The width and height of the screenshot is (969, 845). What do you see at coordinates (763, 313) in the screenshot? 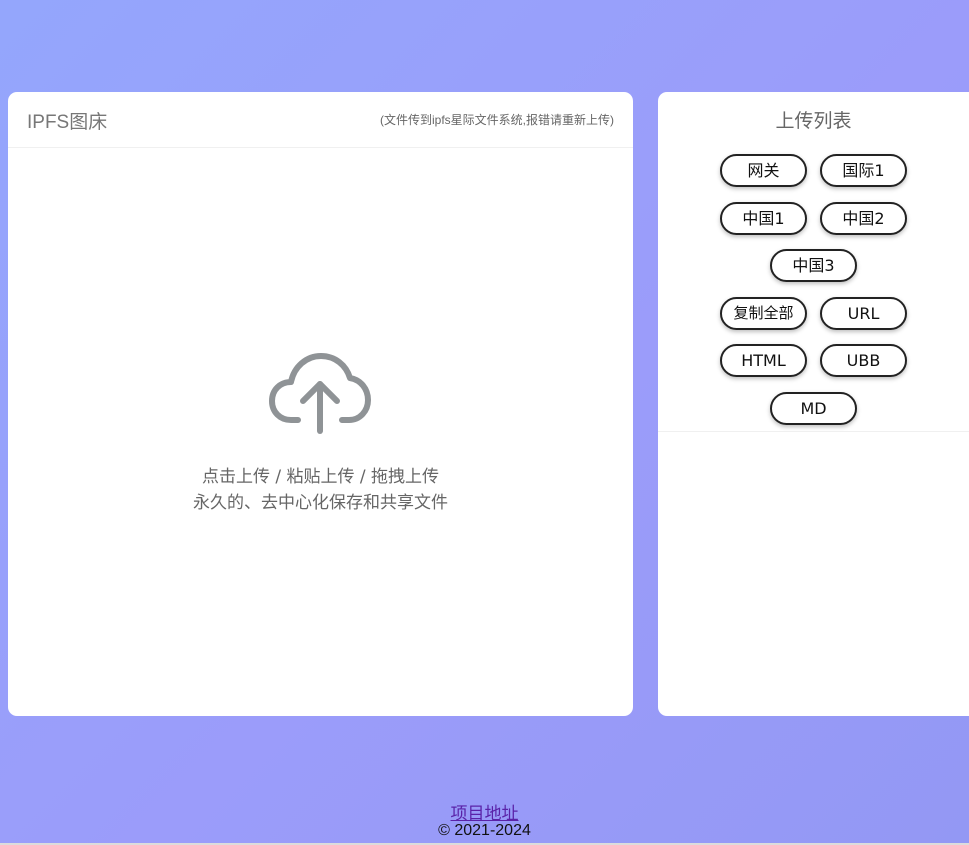
I see `copy-all-button: 复制全部` at bounding box center [763, 313].